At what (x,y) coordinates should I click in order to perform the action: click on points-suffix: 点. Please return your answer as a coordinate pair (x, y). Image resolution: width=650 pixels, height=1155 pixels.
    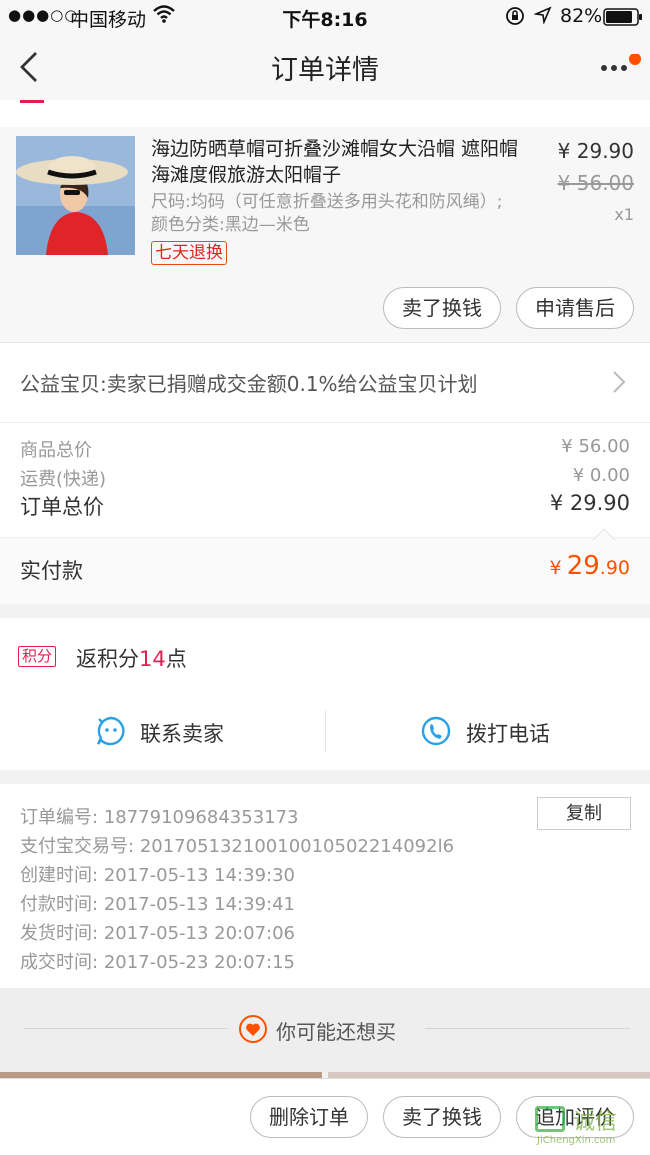
    Looking at the image, I should click on (176, 659).